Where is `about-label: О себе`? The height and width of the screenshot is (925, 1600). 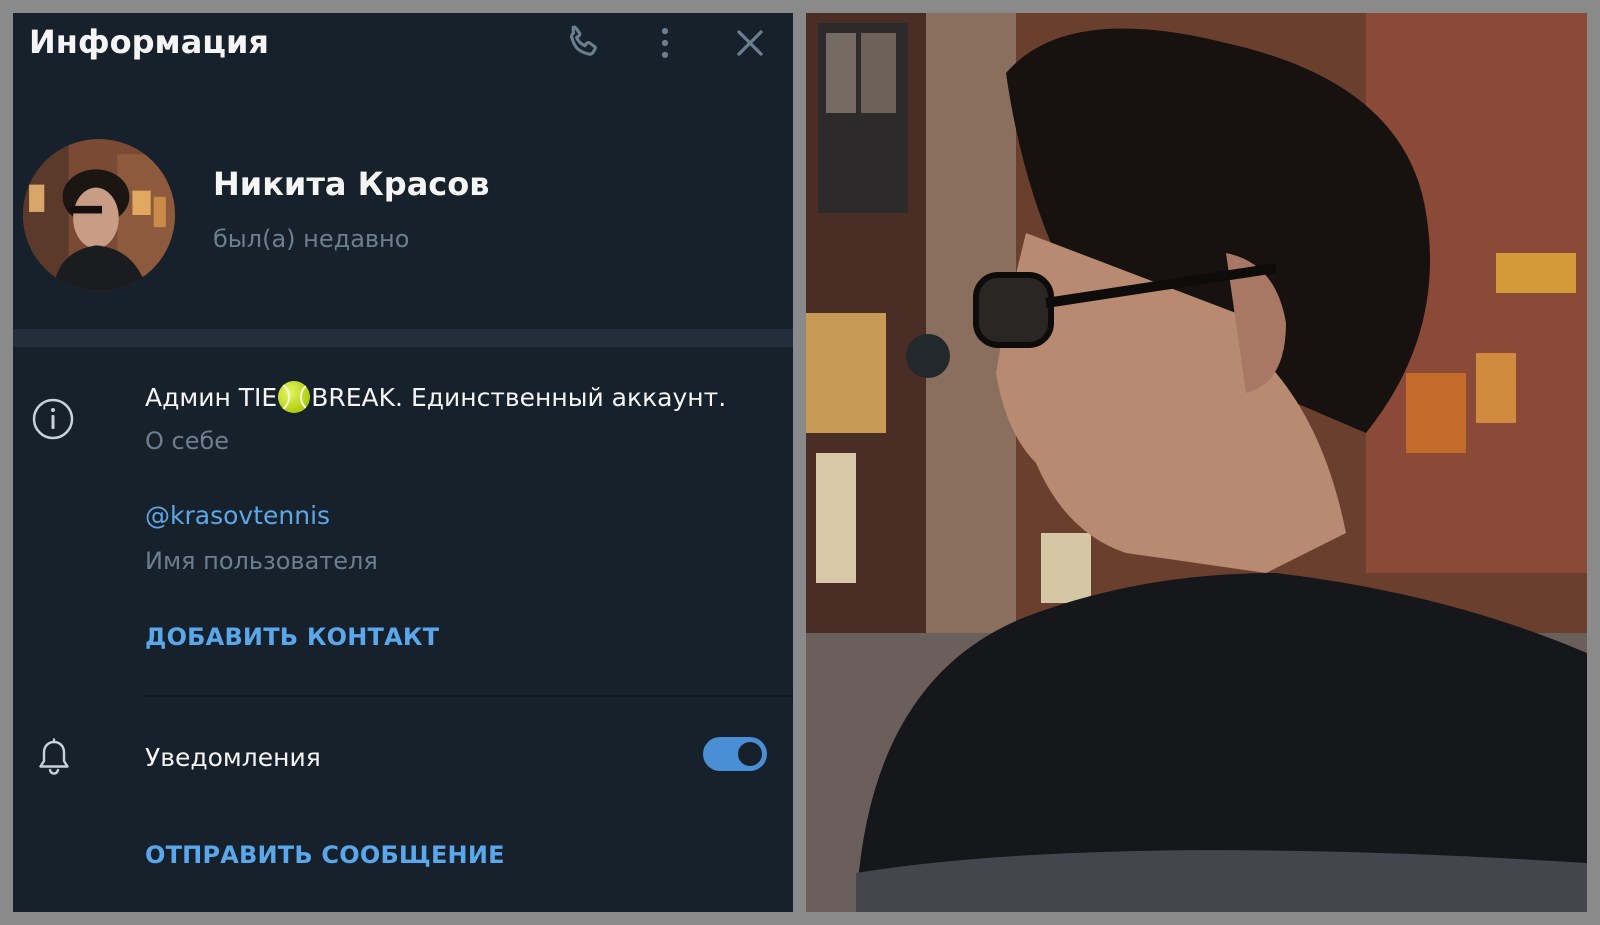
about-label: О себе is located at coordinates (187, 441).